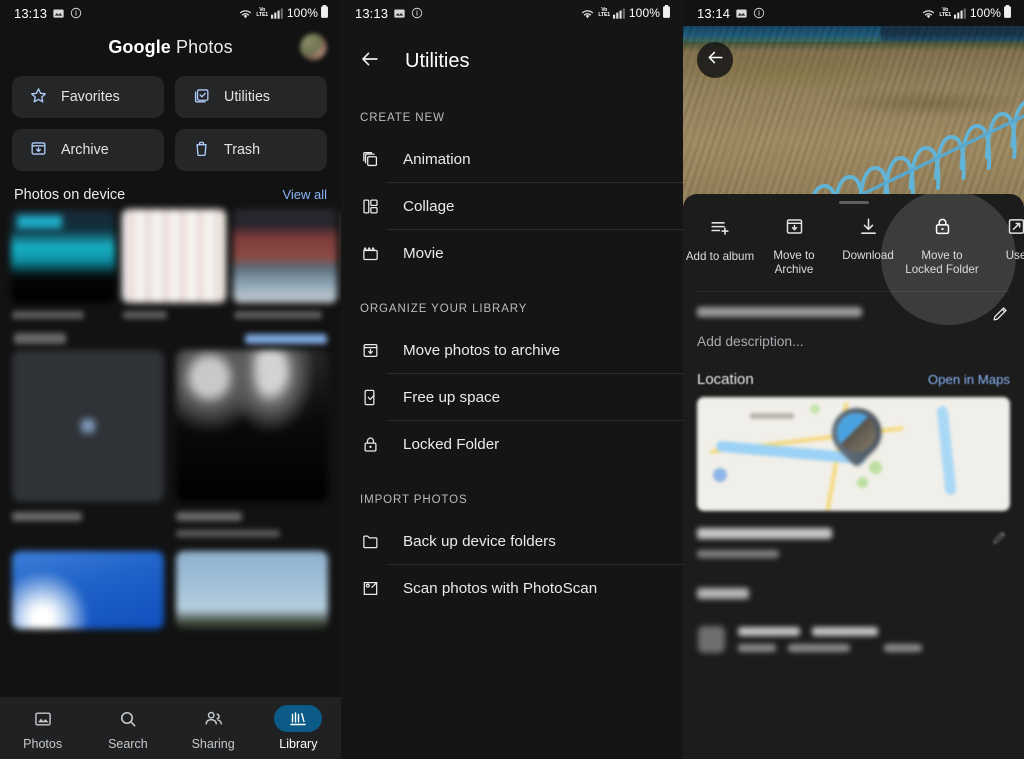 This screenshot has height=759, width=1024. Describe the element at coordinates (764, 533) in the screenshot. I see `place-name-blurred` at that location.